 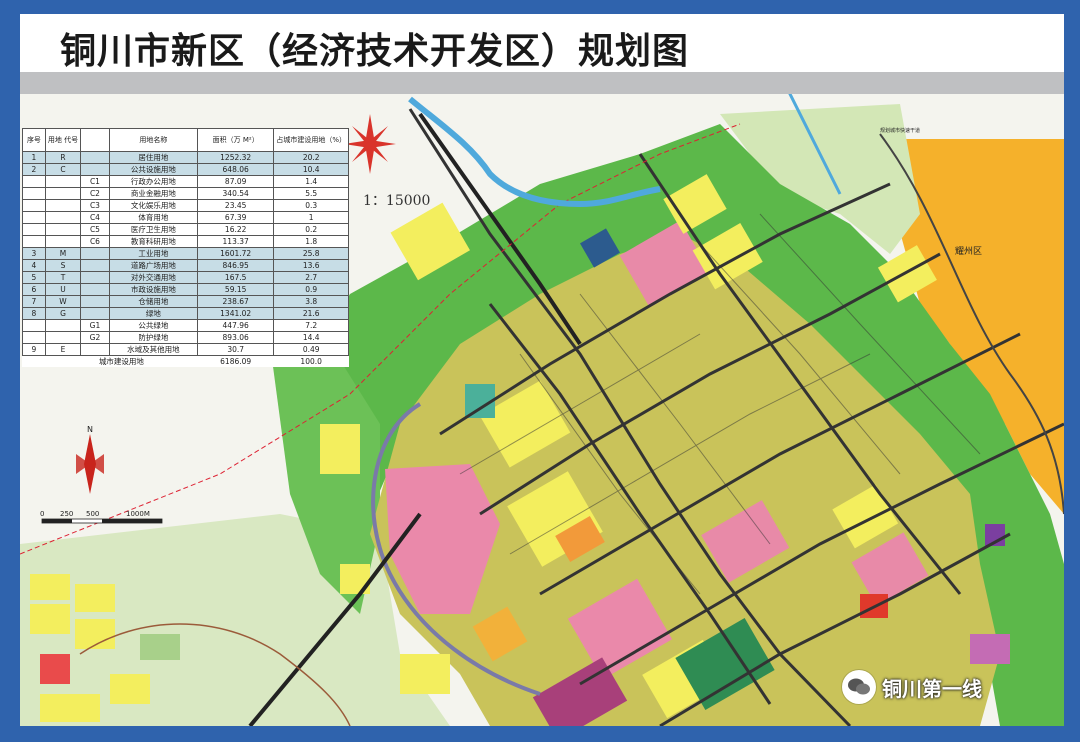 I want to click on cell-pct: 13.6, so click(x=311, y=265).